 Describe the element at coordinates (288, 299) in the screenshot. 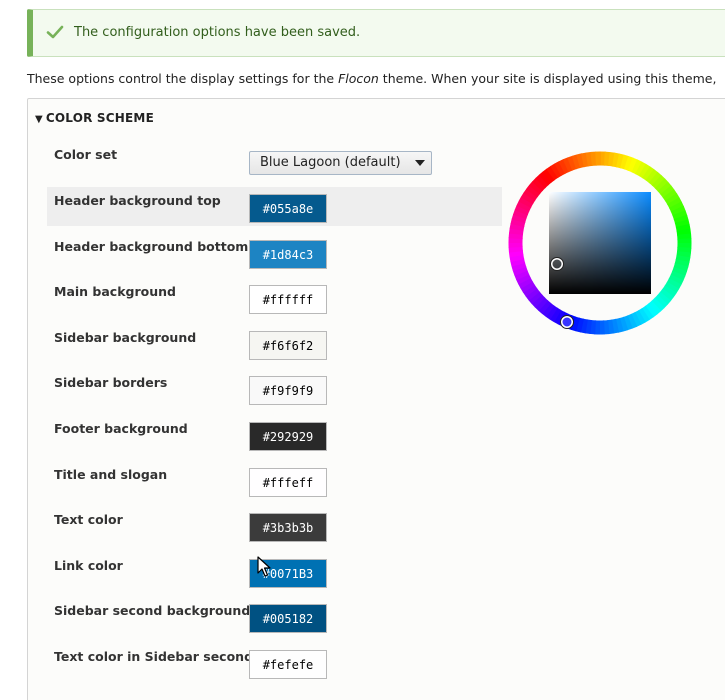

I see `color-field-input: #ffffff` at that location.